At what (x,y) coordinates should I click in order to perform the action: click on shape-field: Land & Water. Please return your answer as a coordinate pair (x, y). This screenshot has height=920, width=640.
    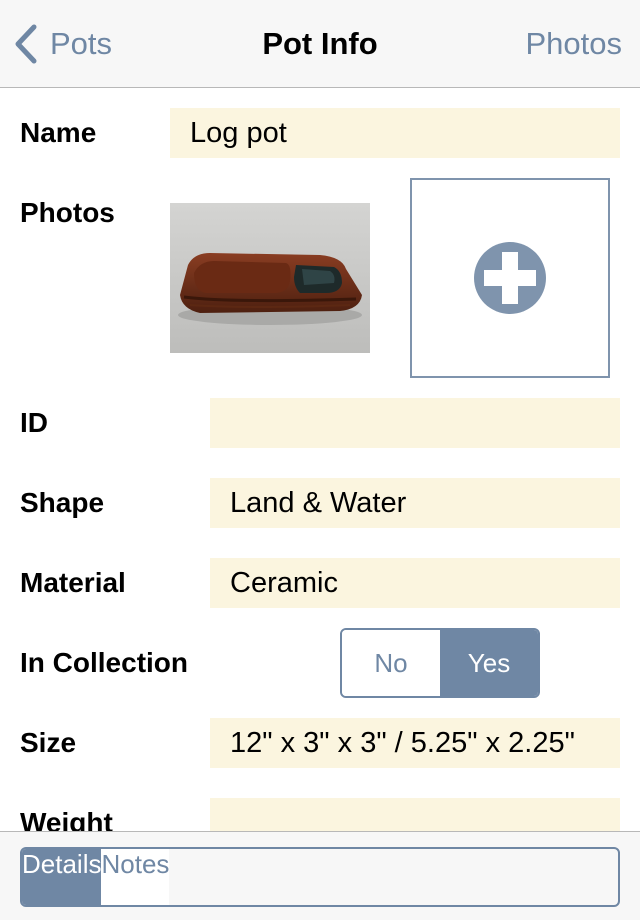
    Looking at the image, I should click on (415, 503).